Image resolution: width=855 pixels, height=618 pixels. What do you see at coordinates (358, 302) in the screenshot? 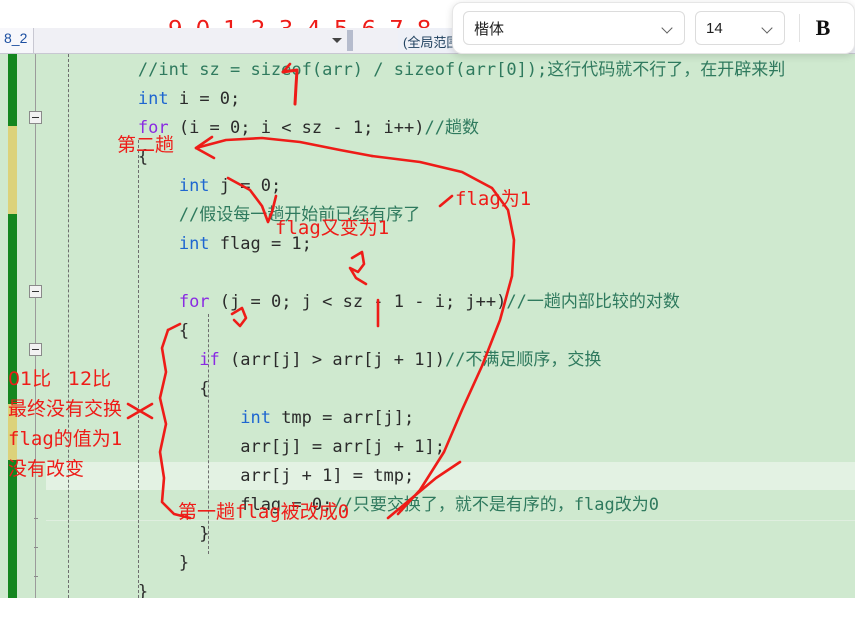
I see `code-token: (j = 0; j < sz - 1 - i; j++)` at bounding box center [358, 302].